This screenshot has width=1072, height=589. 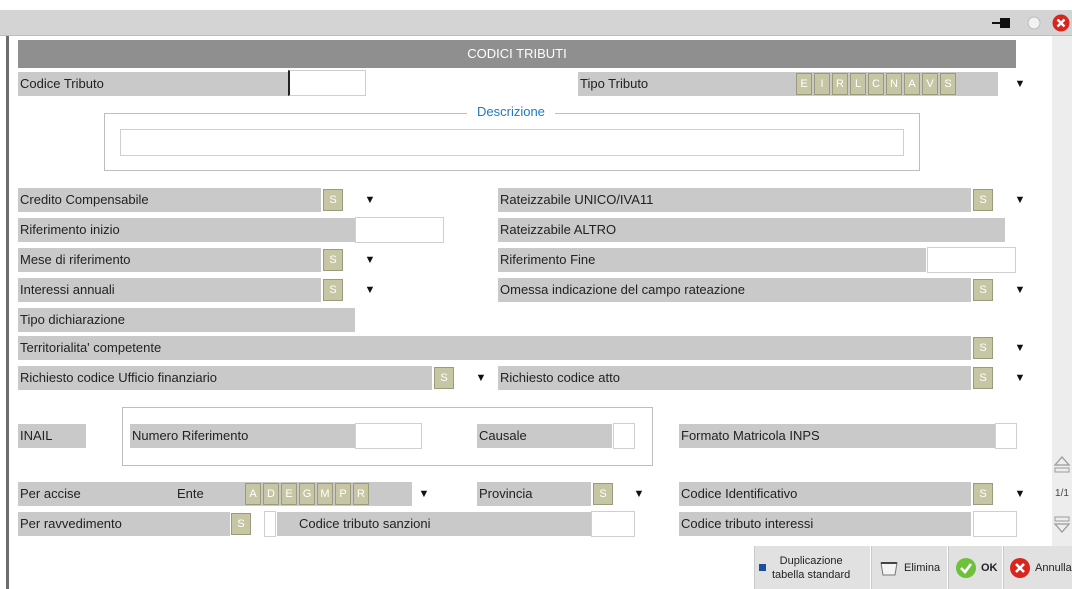 I want to click on ente-option-e: E, so click(x=289, y=494).